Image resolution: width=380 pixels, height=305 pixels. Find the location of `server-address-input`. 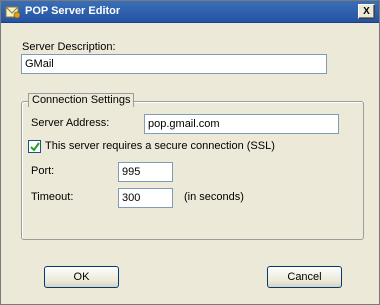

server-address-input is located at coordinates (241, 124).